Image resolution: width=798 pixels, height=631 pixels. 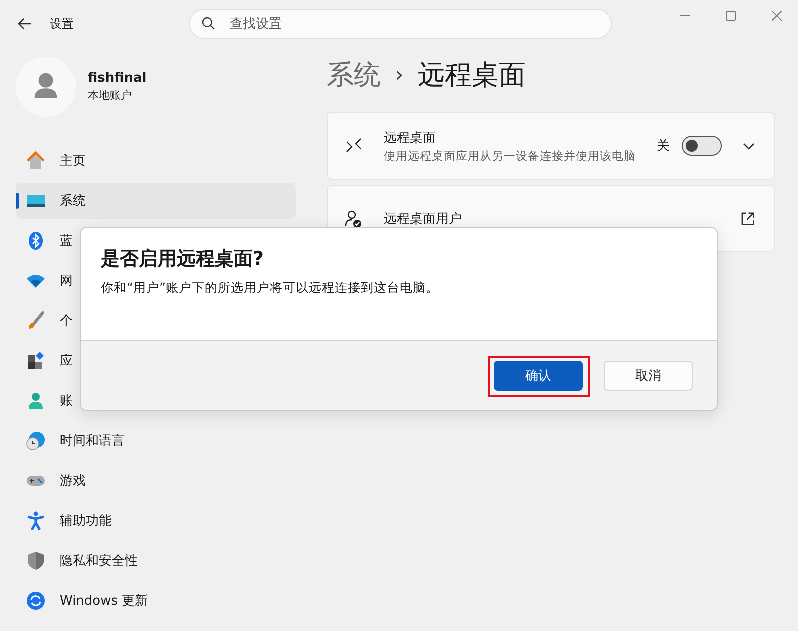 What do you see at coordinates (663, 146) in the screenshot?
I see `toggle-state-label: 关` at bounding box center [663, 146].